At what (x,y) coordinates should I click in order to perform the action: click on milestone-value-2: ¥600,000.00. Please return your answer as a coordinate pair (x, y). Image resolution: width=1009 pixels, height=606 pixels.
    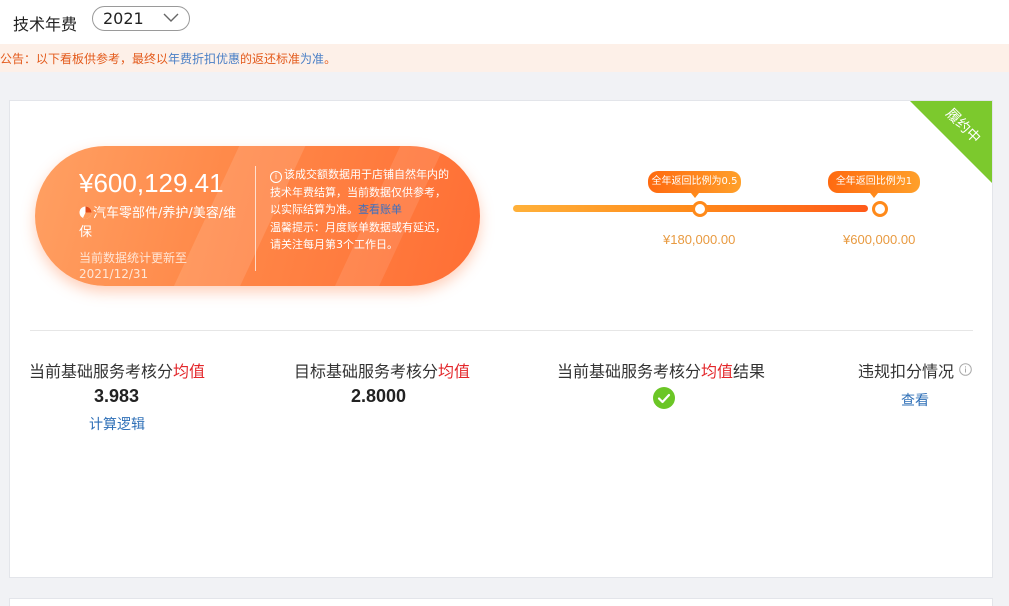
    Looking at the image, I should click on (879, 239).